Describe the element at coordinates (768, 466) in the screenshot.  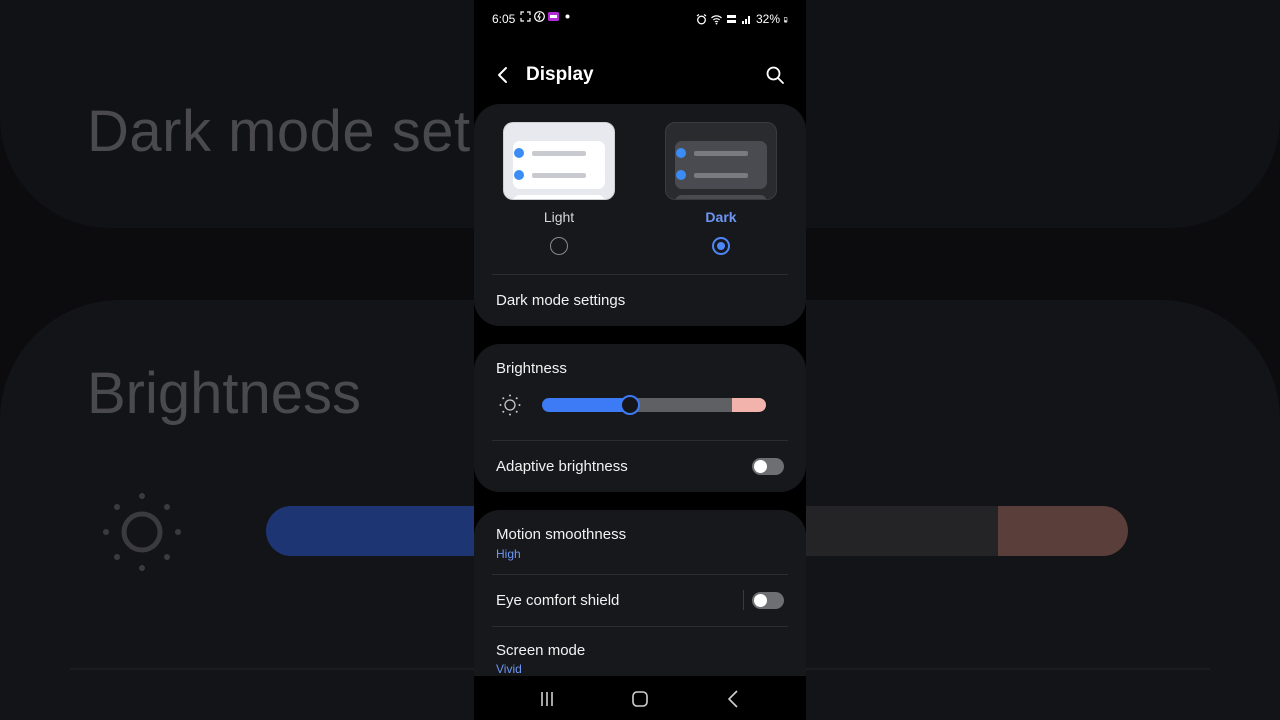
I see `adaptive-brightness-toggle` at that location.